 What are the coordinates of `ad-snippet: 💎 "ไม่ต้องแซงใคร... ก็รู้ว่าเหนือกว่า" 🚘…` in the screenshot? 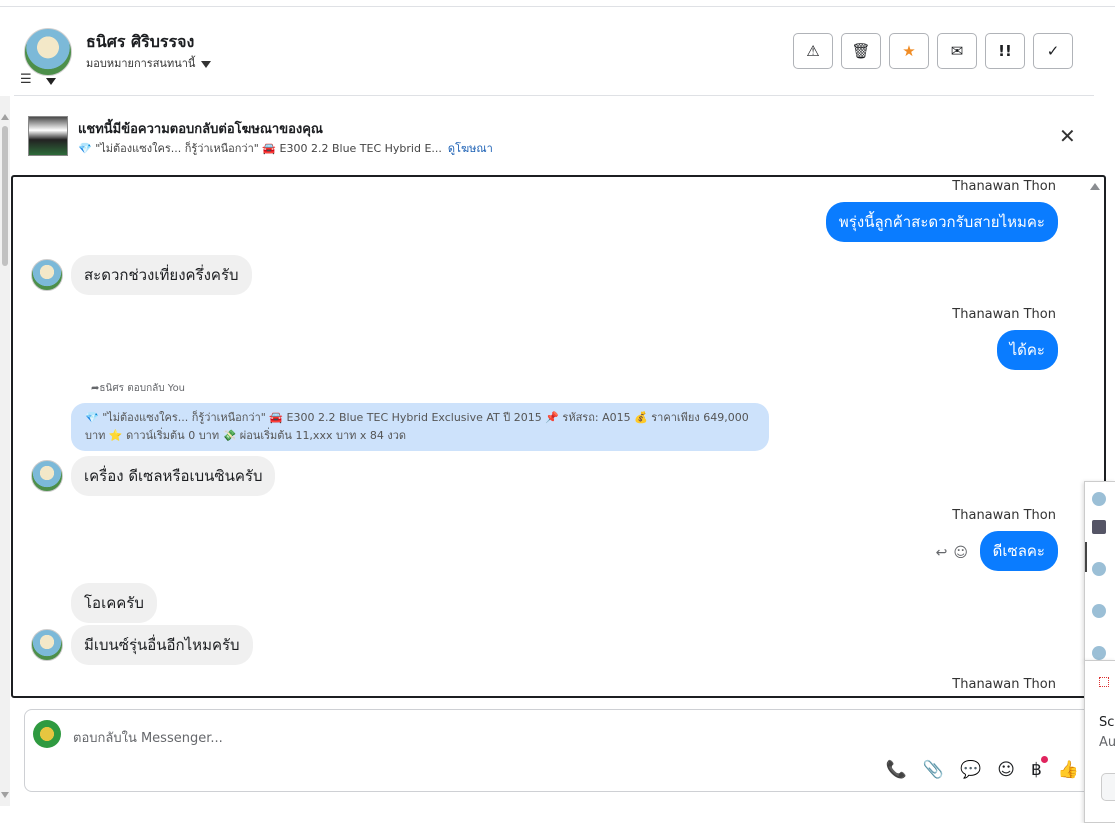 It's located at (260, 148).